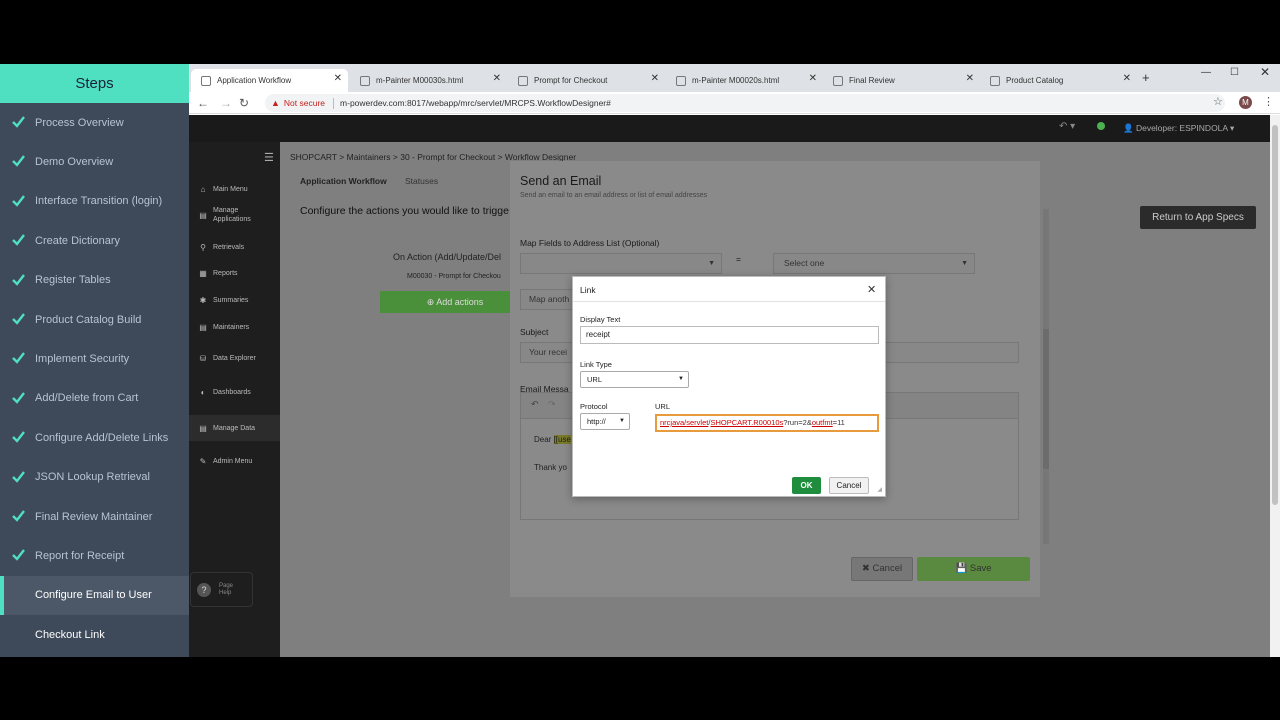  What do you see at coordinates (550, 467) in the screenshot?
I see `message-thanks: Thank yo` at bounding box center [550, 467].